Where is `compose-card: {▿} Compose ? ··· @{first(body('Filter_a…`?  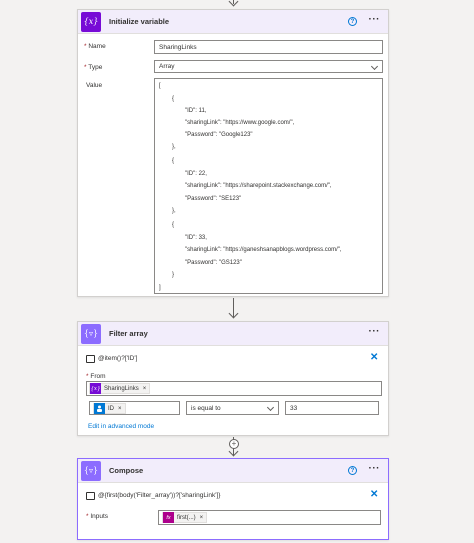 compose-card: {▿} Compose ? ··· @{first(body('Filter_a… is located at coordinates (233, 499).